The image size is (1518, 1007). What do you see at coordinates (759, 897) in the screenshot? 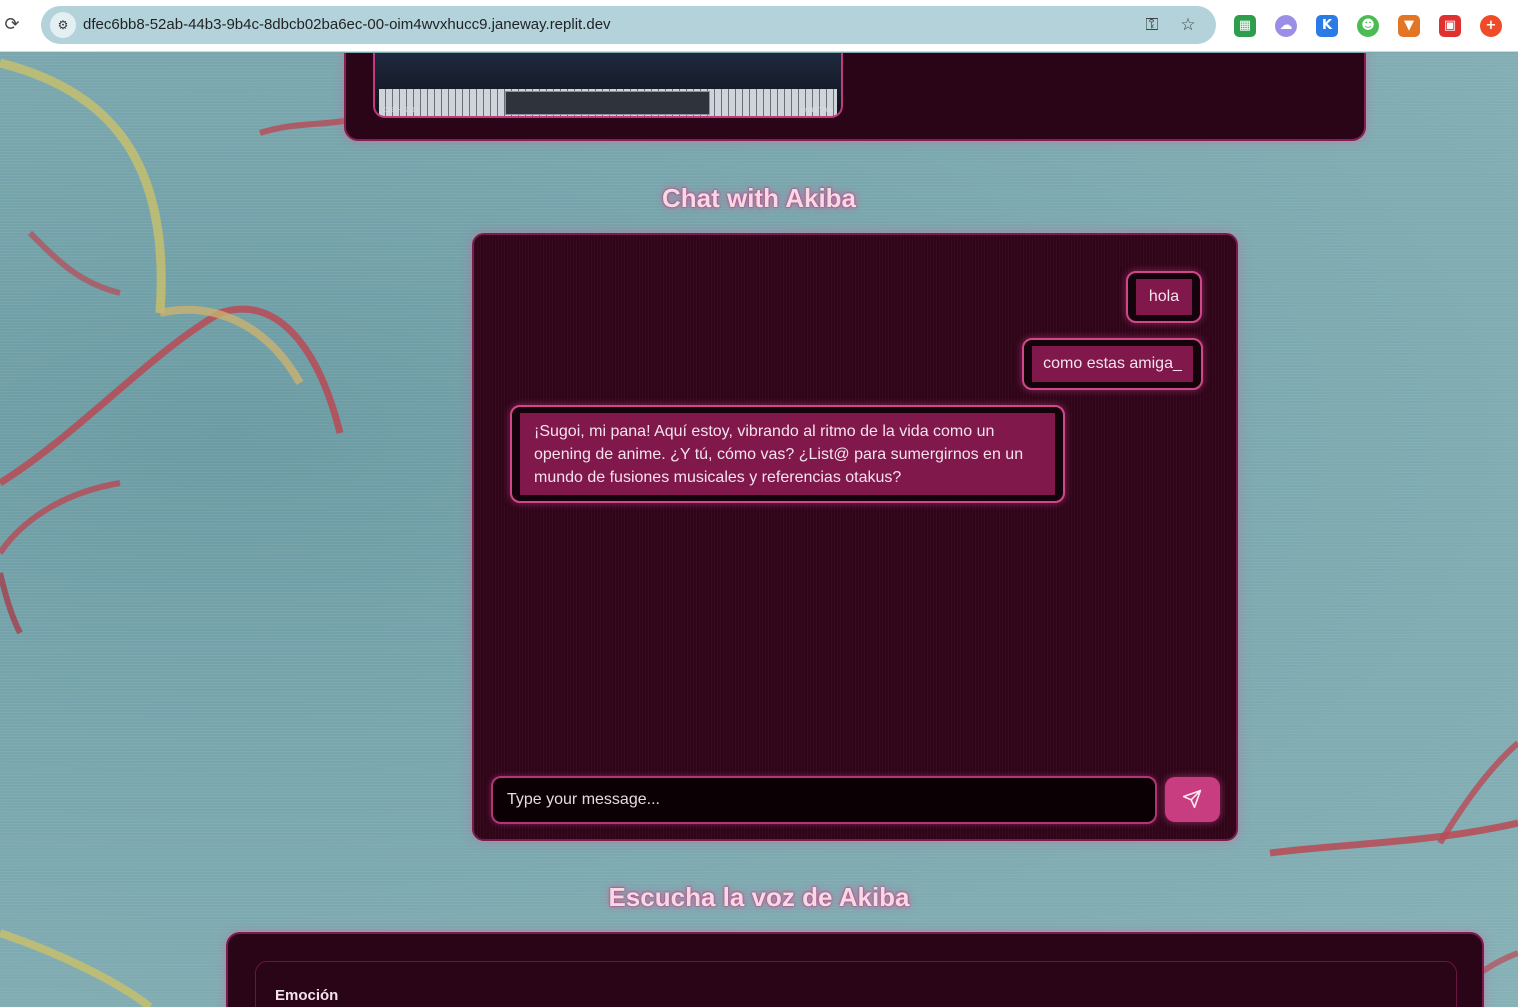
I see `voice-title: Escucha la voz de Akiba` at bounding box center [759, 897].